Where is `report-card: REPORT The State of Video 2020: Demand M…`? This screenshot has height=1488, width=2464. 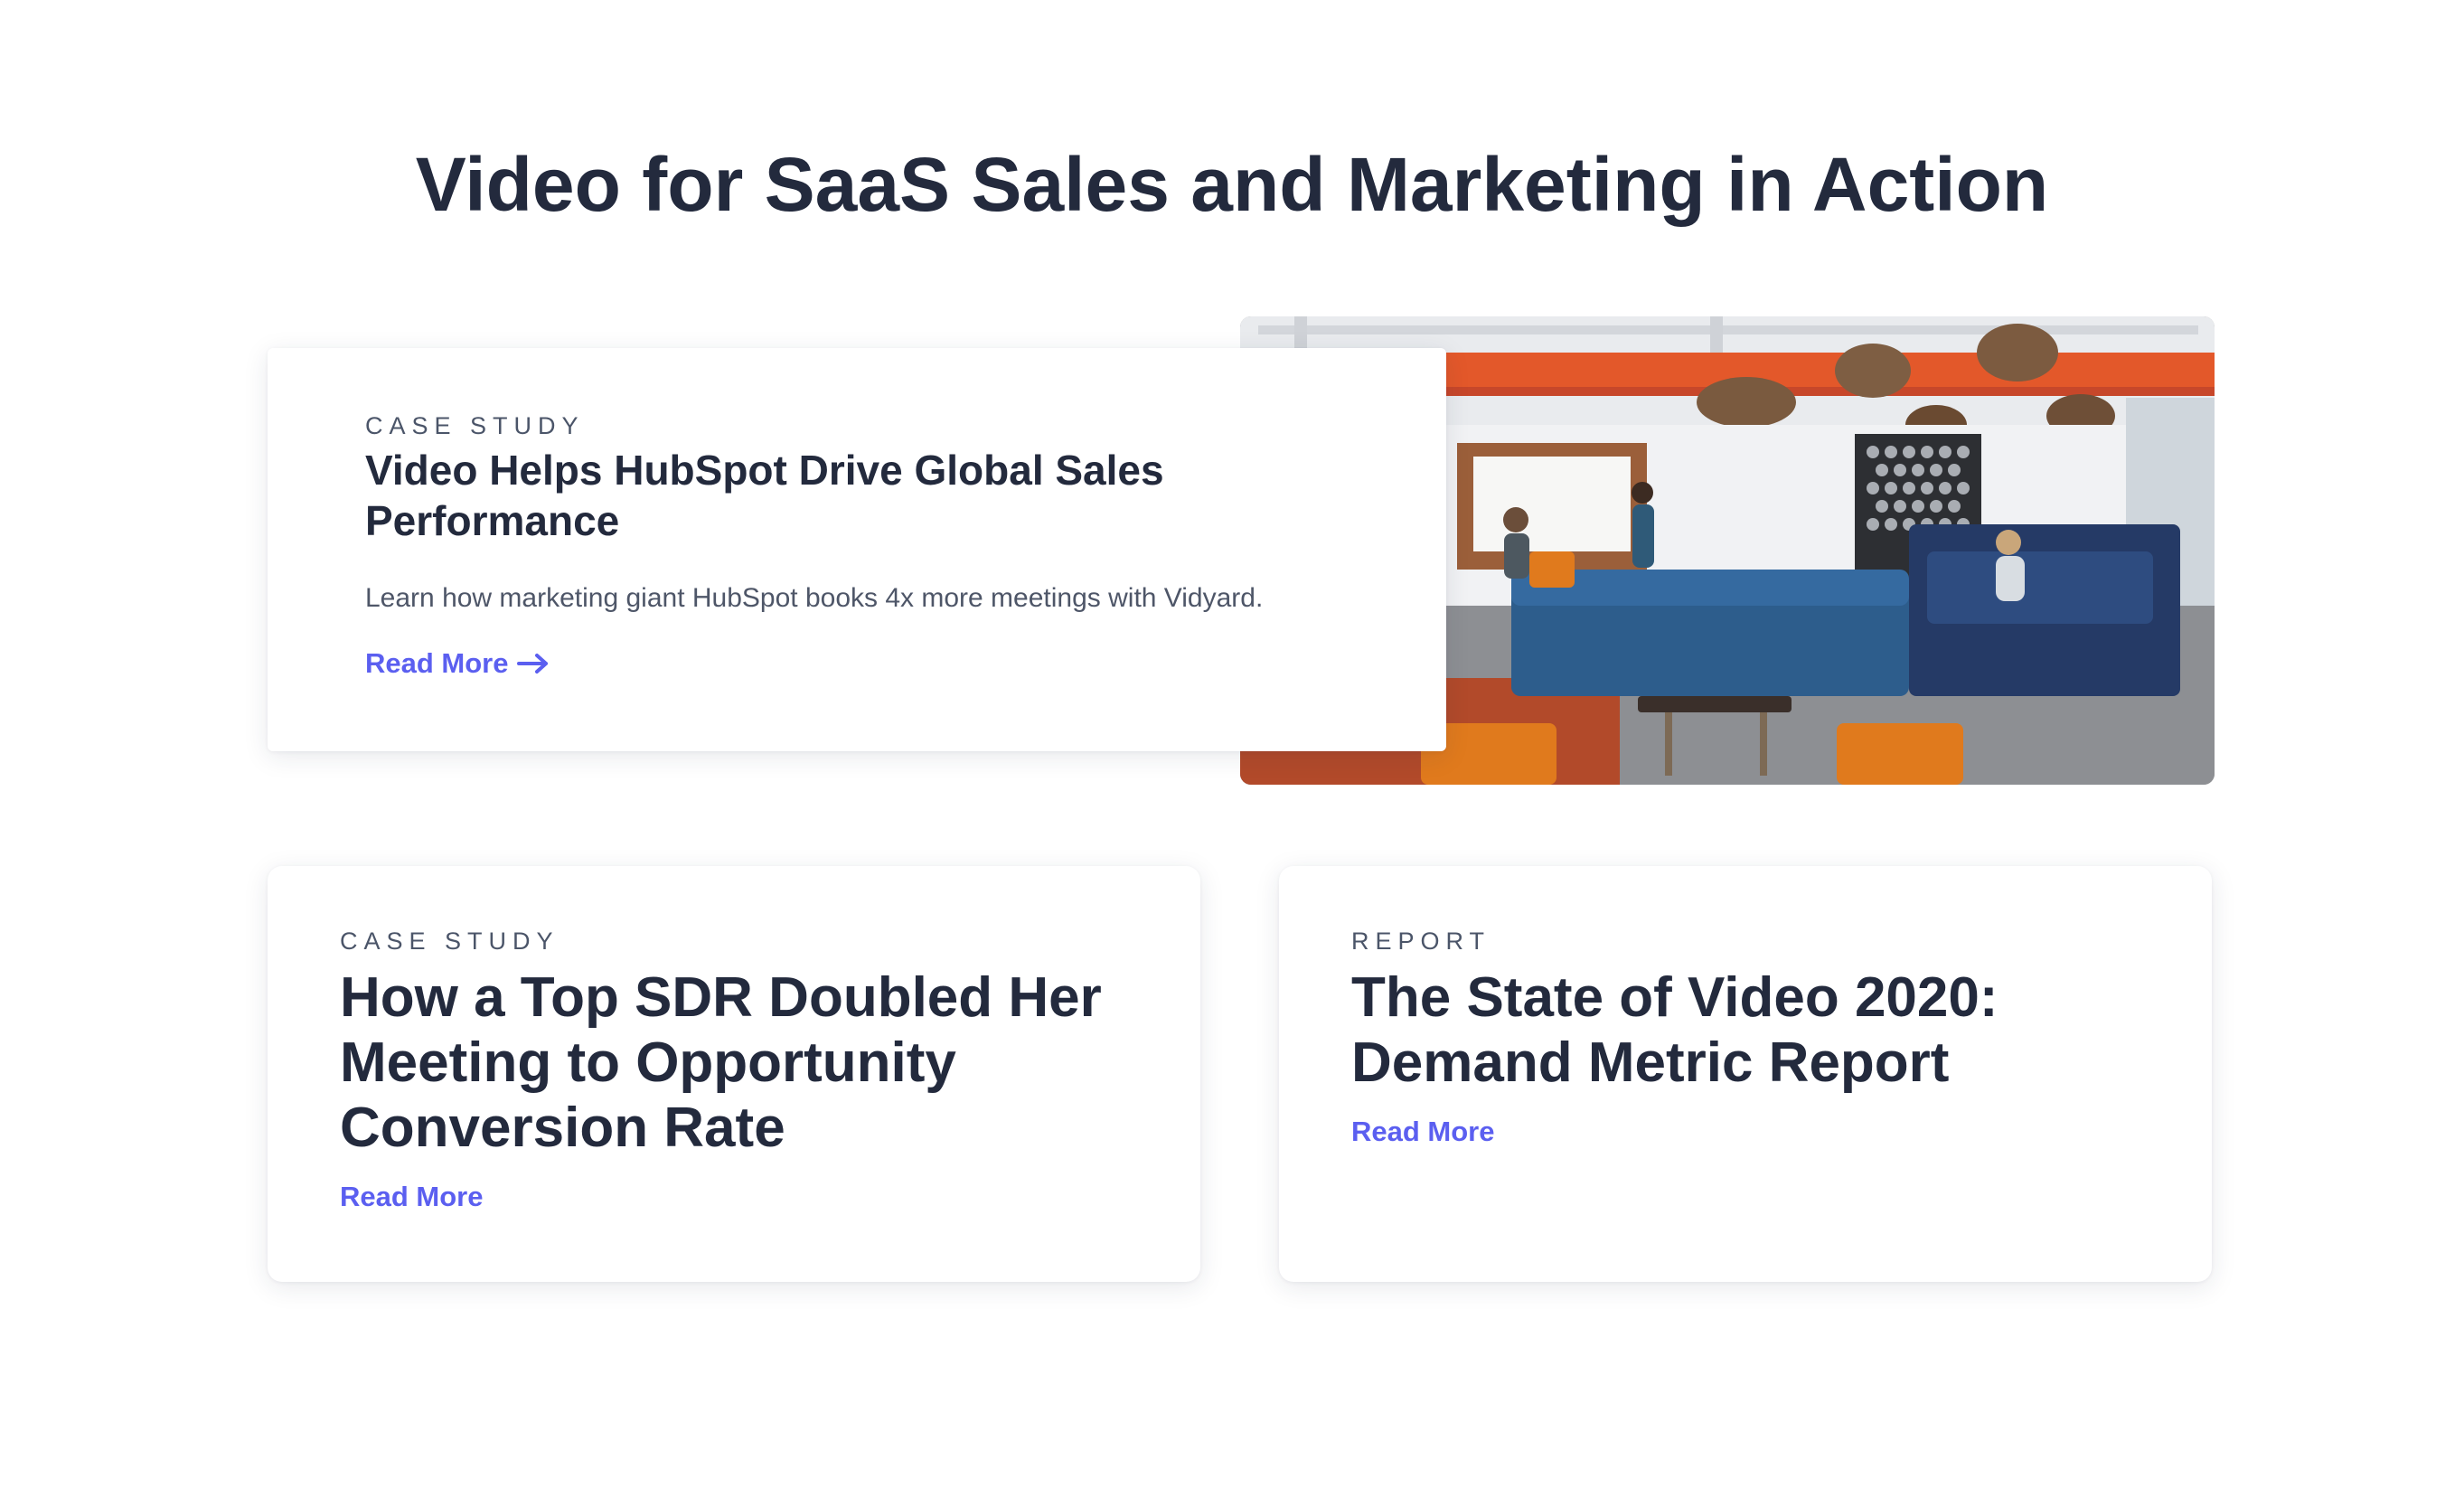
report-card: REPORT The State of Video 2020: Demand M… is located at coordinates (1745, 1074).